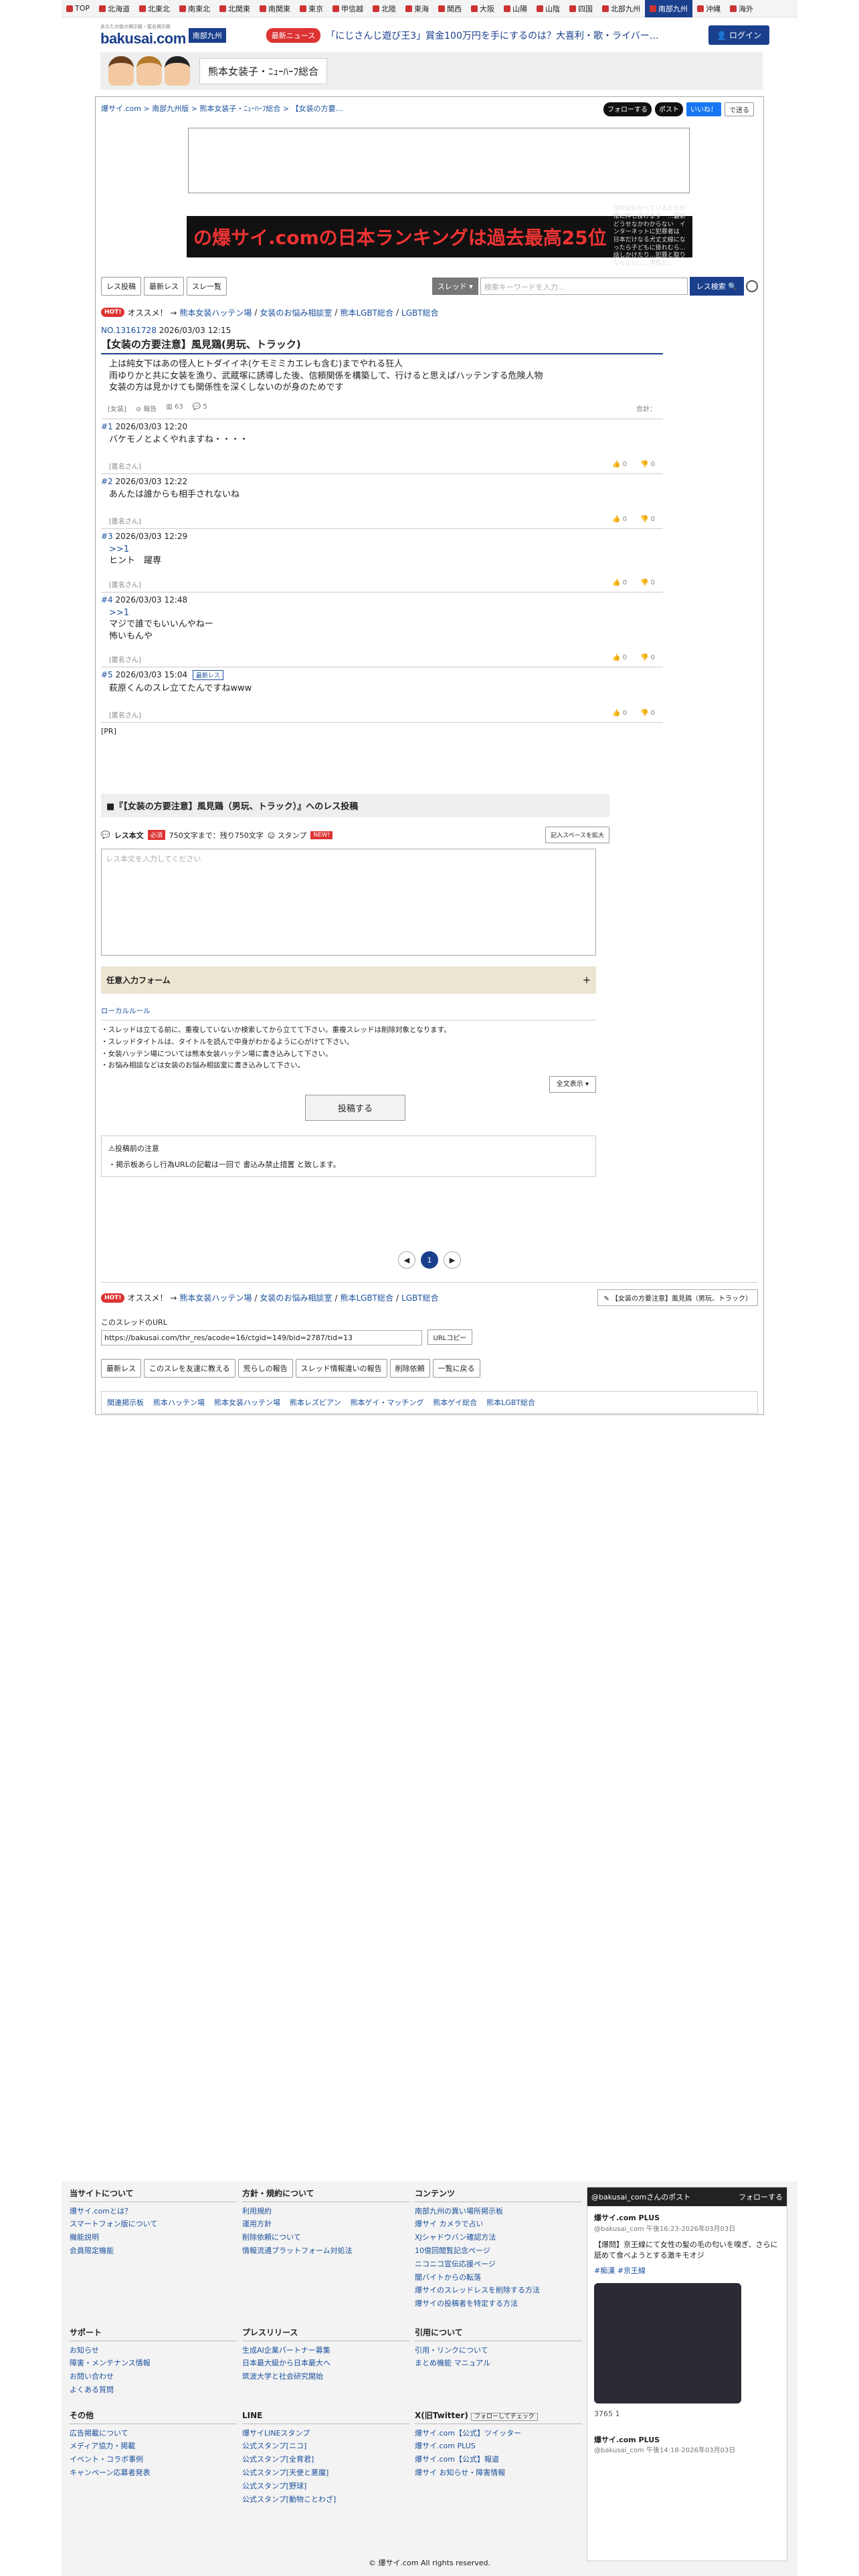  I want to click on footer-link: 機能説明, so click(153, 2237).